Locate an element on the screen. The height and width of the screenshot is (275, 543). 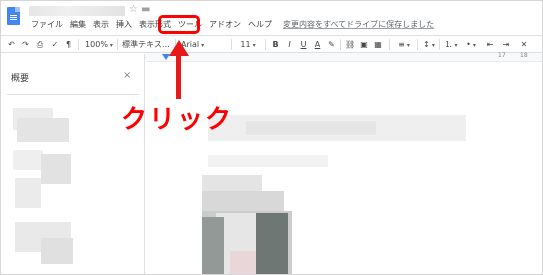
ruler-label: 18 is located at coordinates (524, 55).